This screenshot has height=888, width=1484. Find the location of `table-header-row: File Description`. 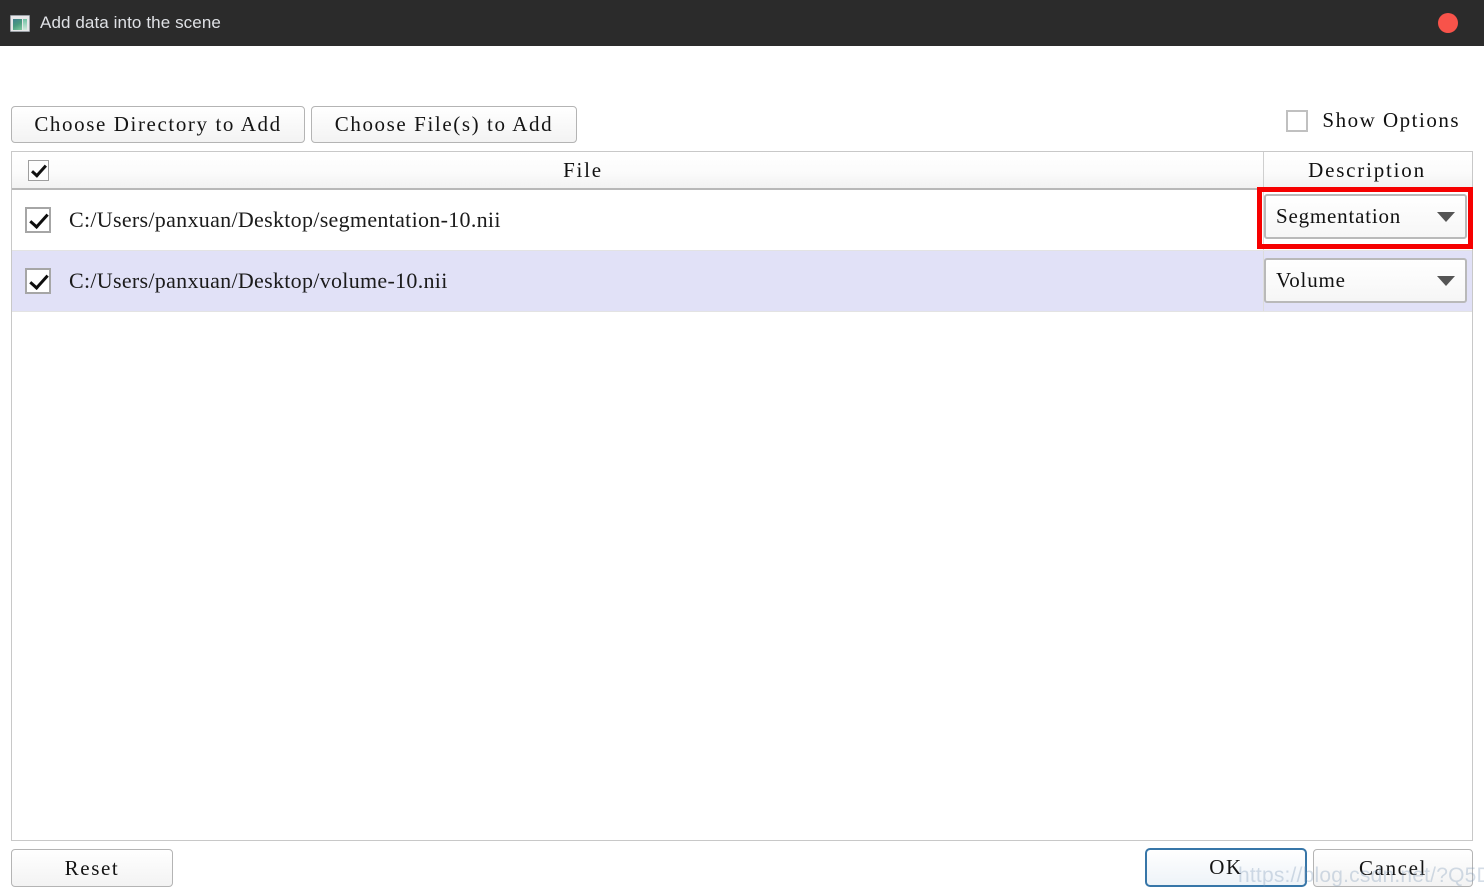

table-header-row: File Description is located at coordinates (742, 171).